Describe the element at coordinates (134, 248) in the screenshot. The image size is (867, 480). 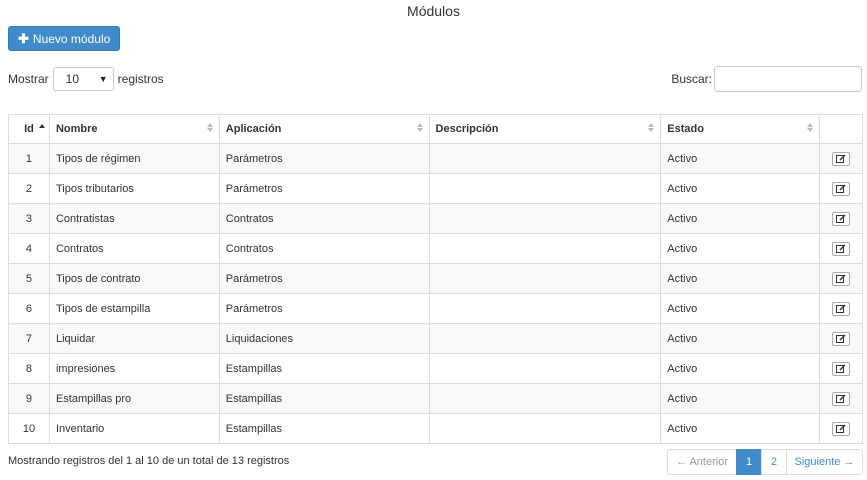
I see `cell-nombre: Contratos` at that location.